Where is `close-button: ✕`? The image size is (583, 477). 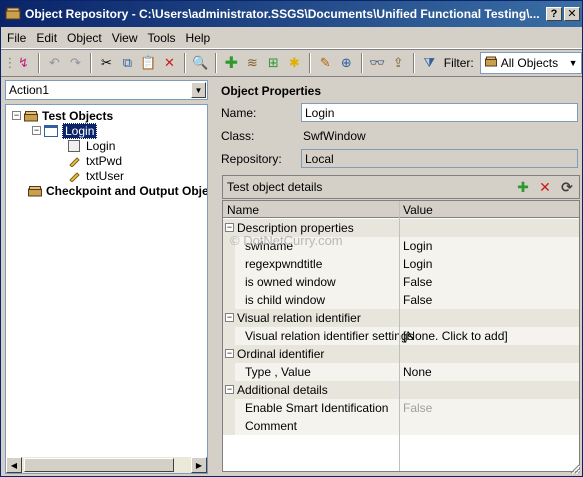 close-button: ✕ is located at coordinates (572, 14).